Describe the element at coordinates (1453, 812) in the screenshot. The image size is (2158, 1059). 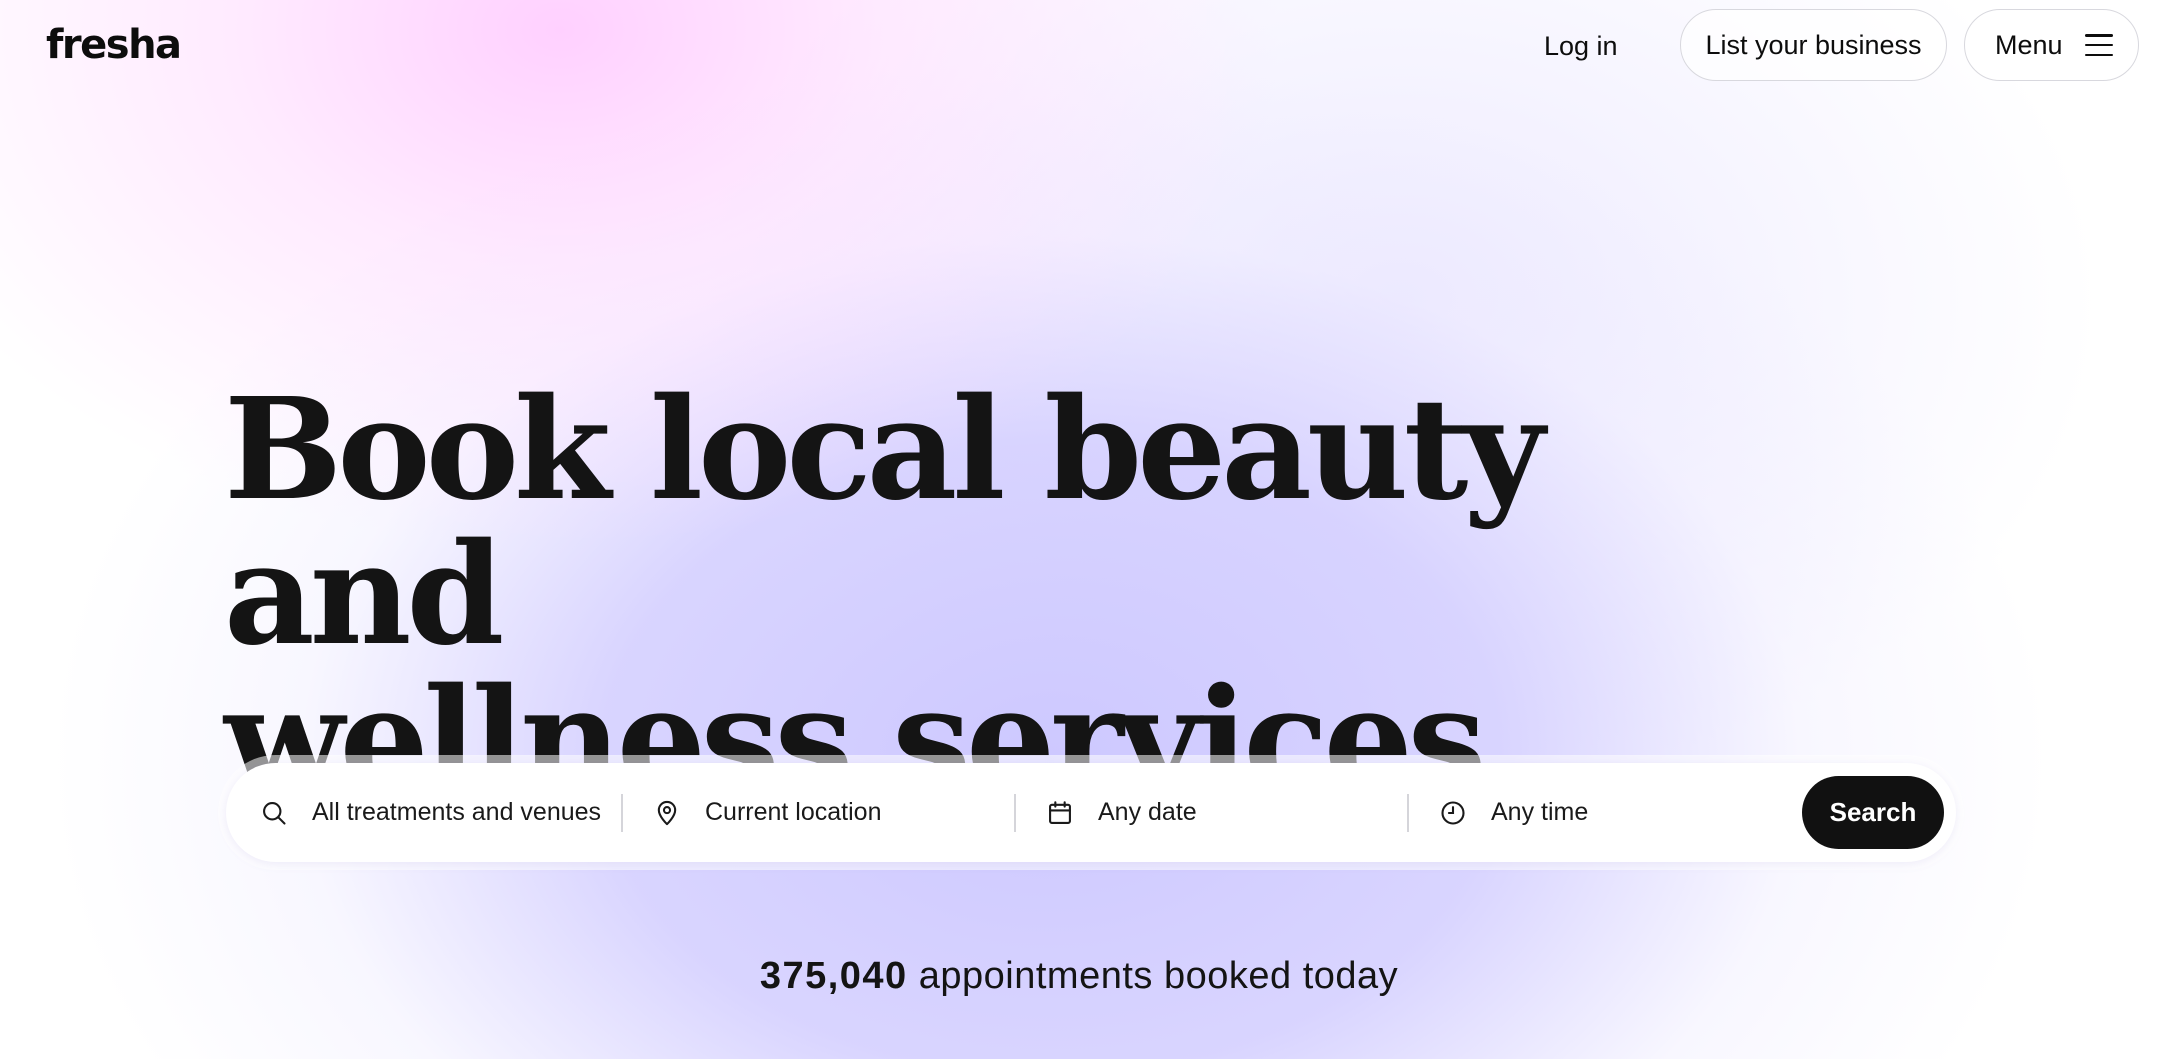
I see `clock-icon` at that location.